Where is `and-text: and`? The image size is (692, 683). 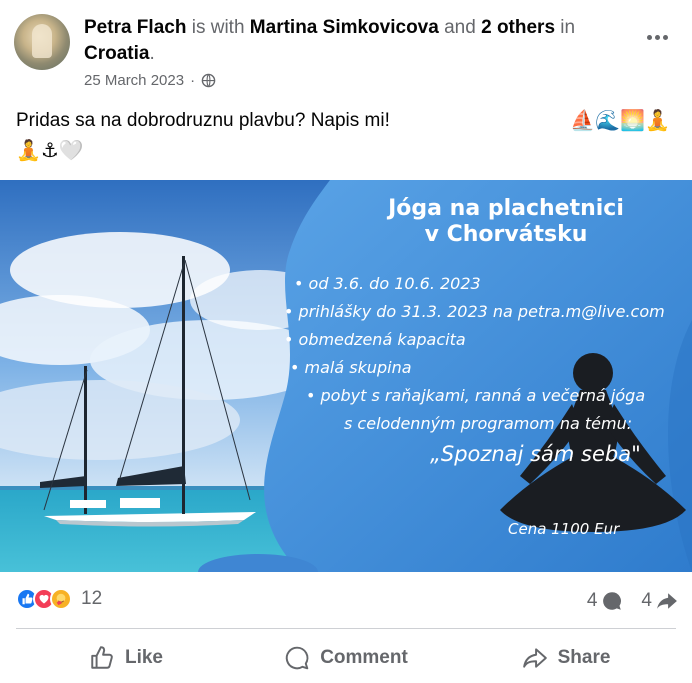 and-text: and is located at coordinates (460, 27).